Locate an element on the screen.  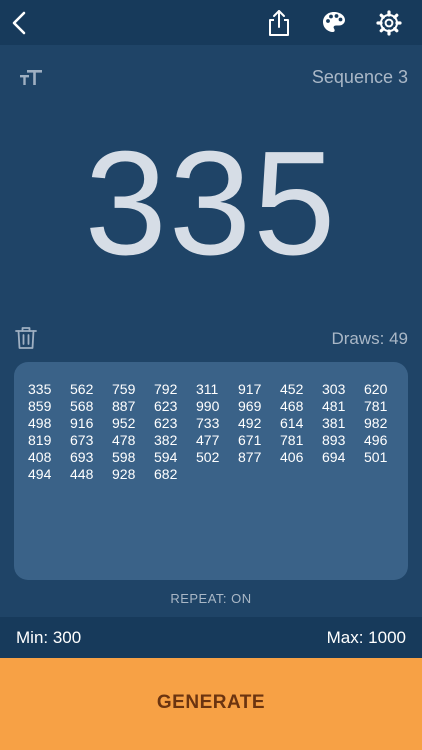
history-number: 502 is located at coordinates (208, 457).